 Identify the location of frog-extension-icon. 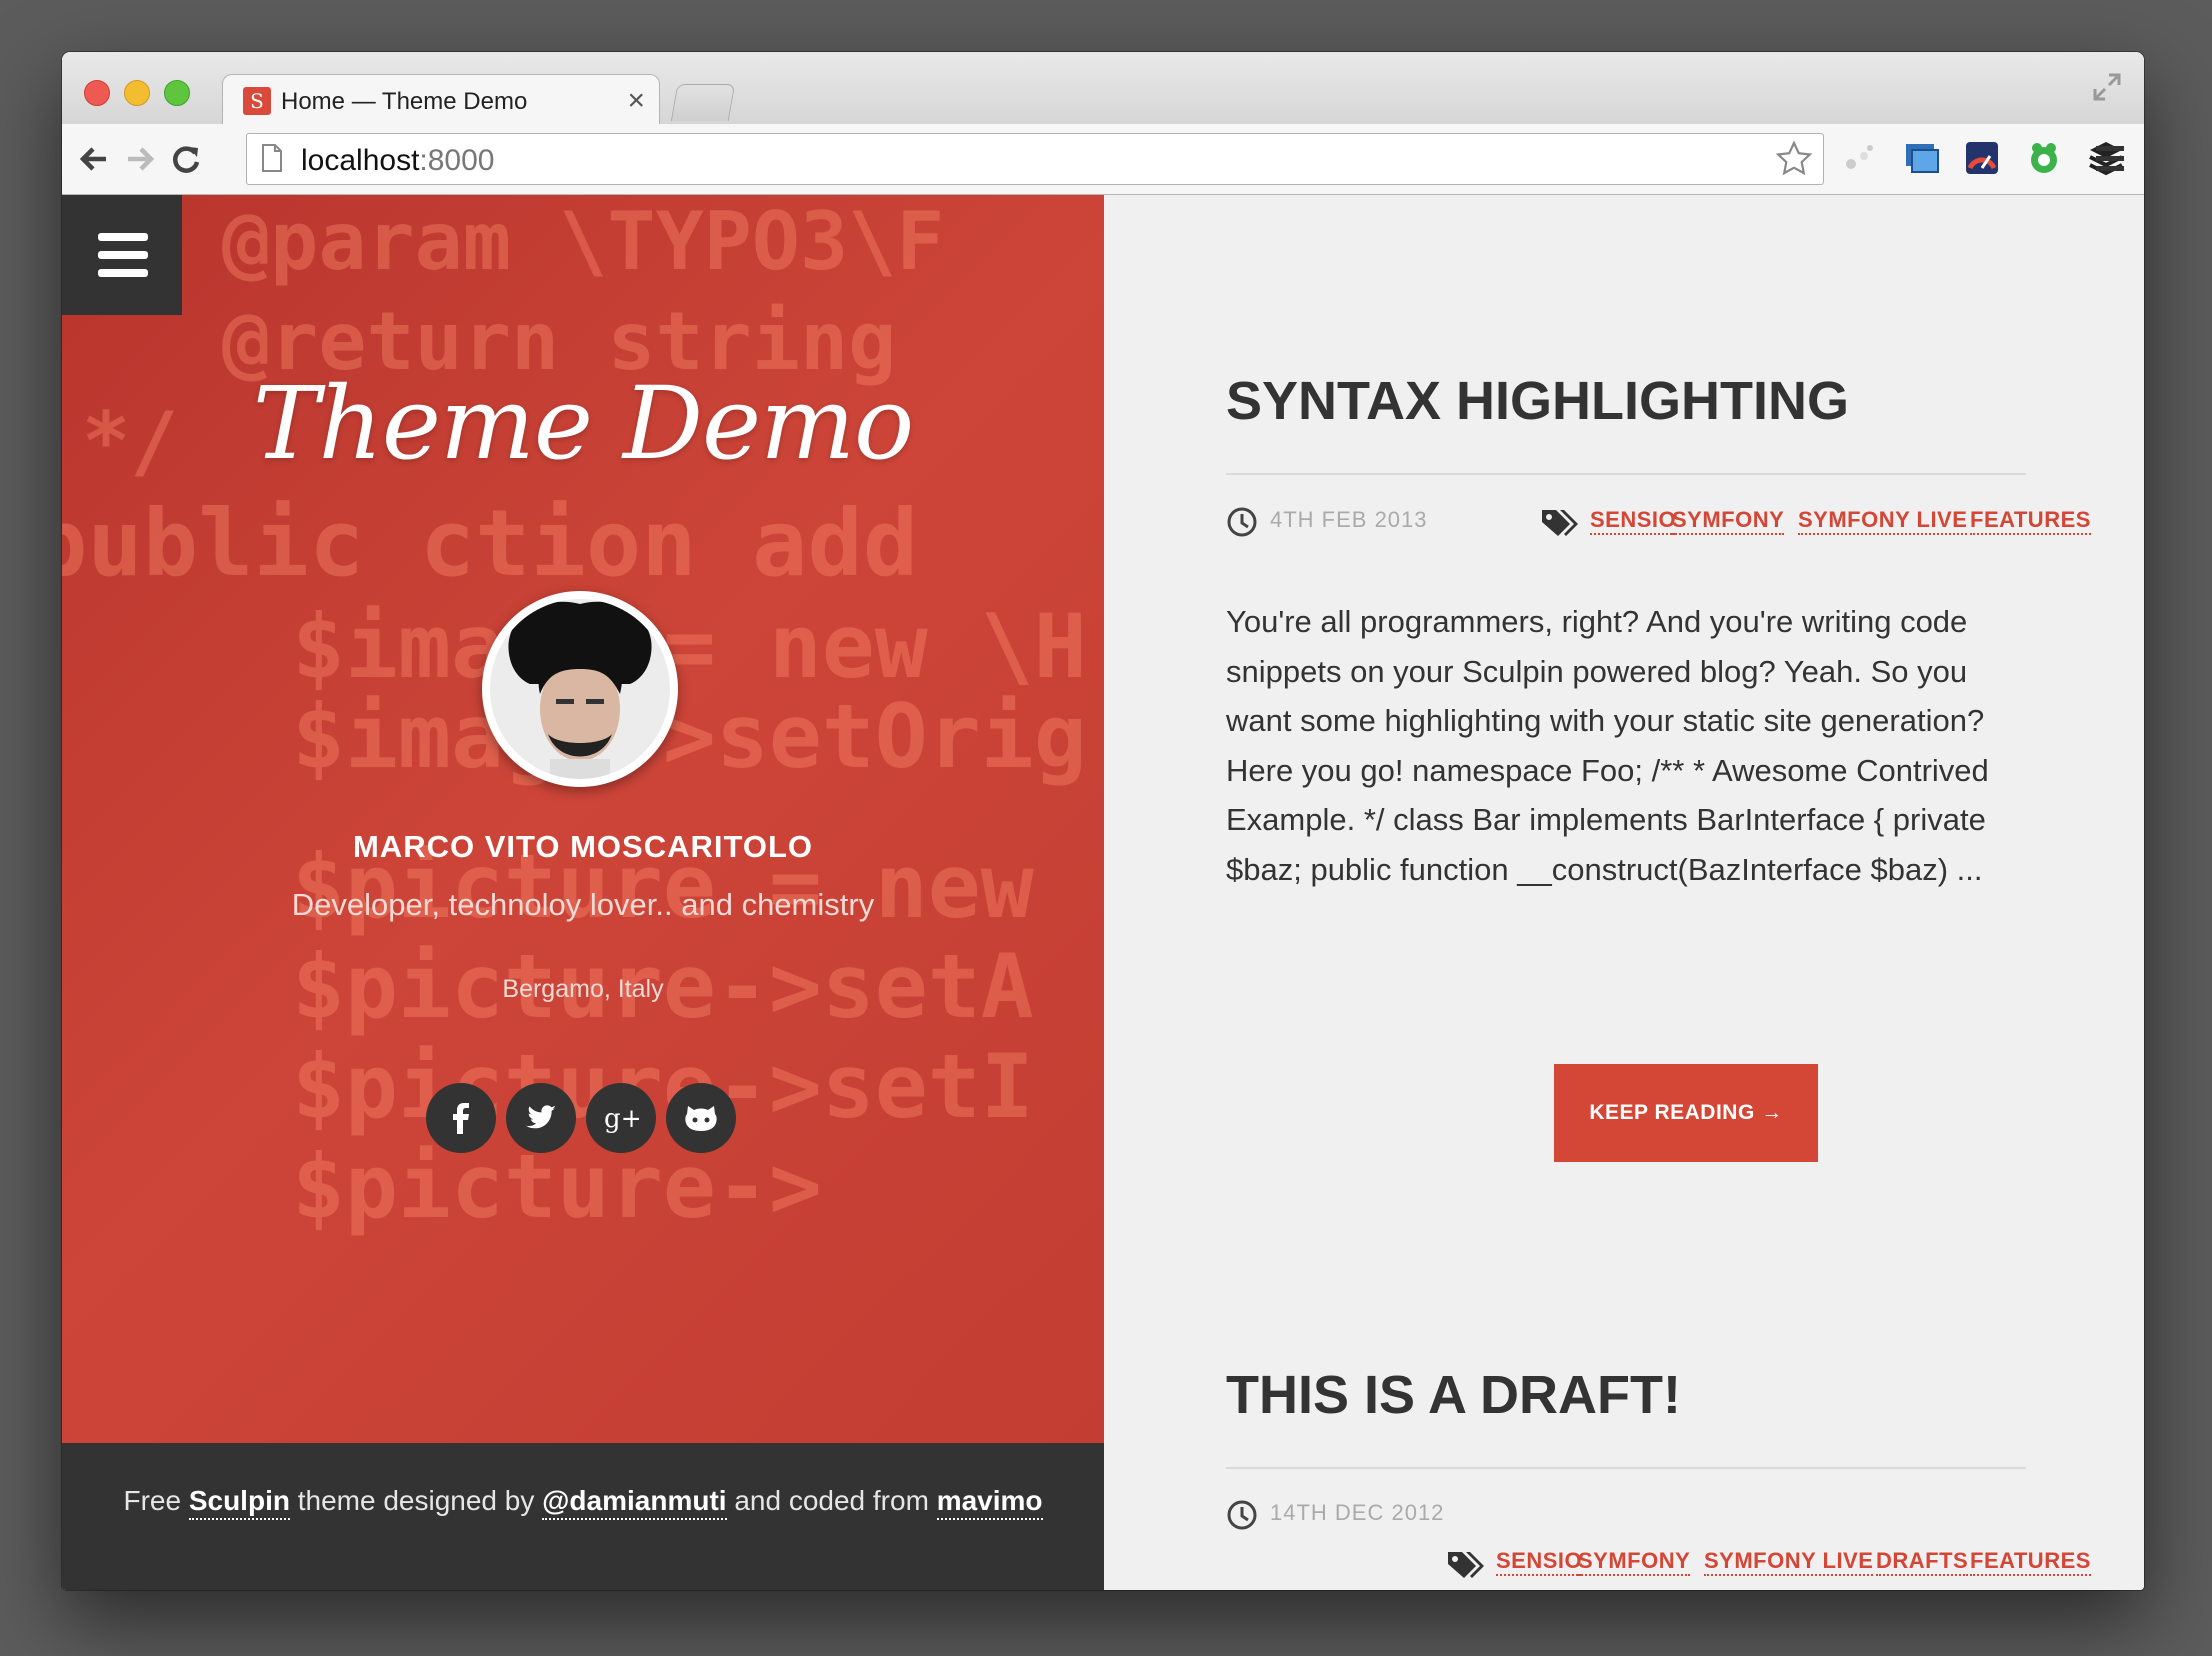
(2044, 158).